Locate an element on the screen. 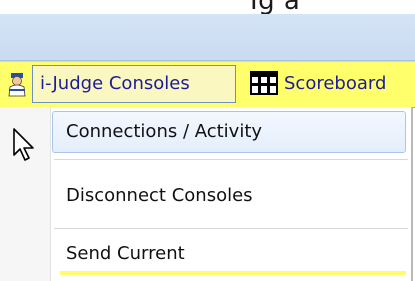  menu-item-label: Disconnect Consoles is located at coordinates (159, 195).